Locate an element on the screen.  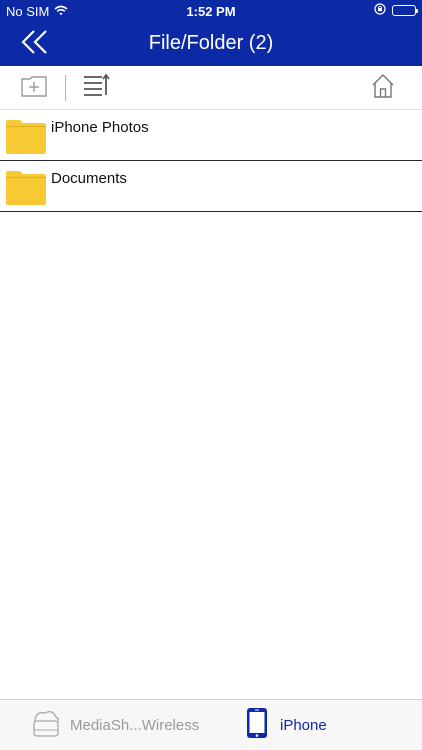
folder-row: Documents is located at coordinates (211, 186).